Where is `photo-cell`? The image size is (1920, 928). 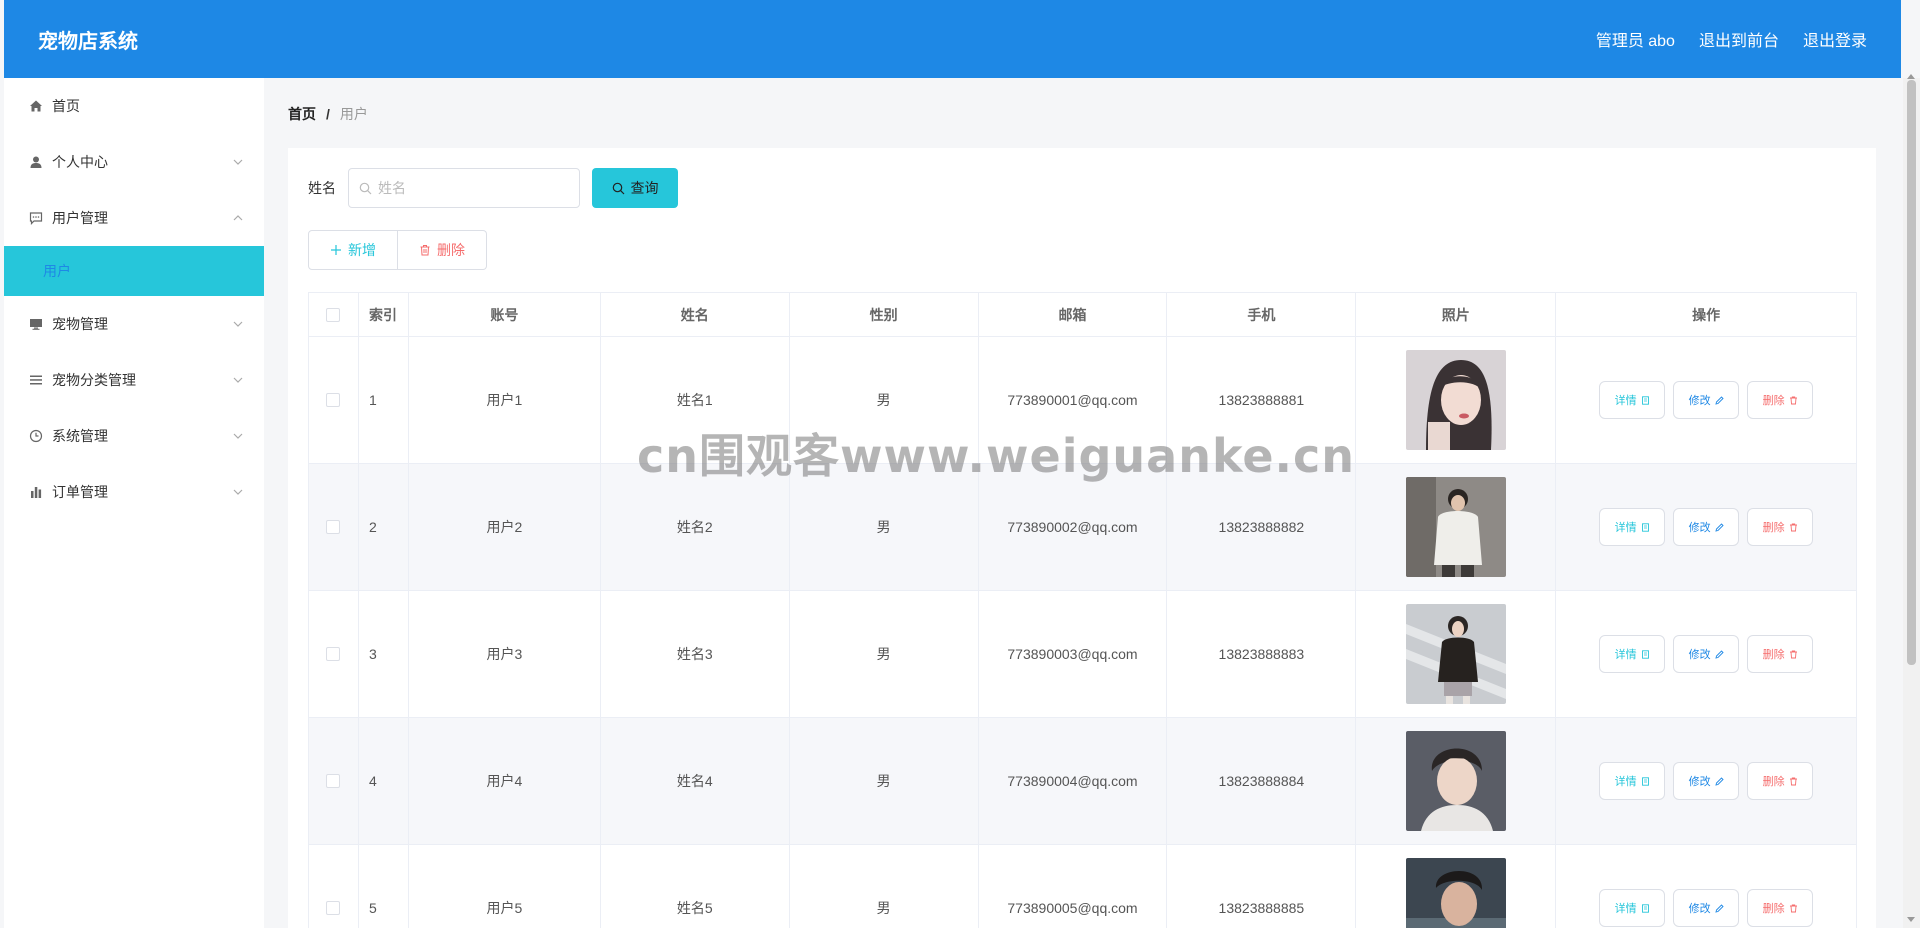
photo-cell is located at coordinates (1456, 654).